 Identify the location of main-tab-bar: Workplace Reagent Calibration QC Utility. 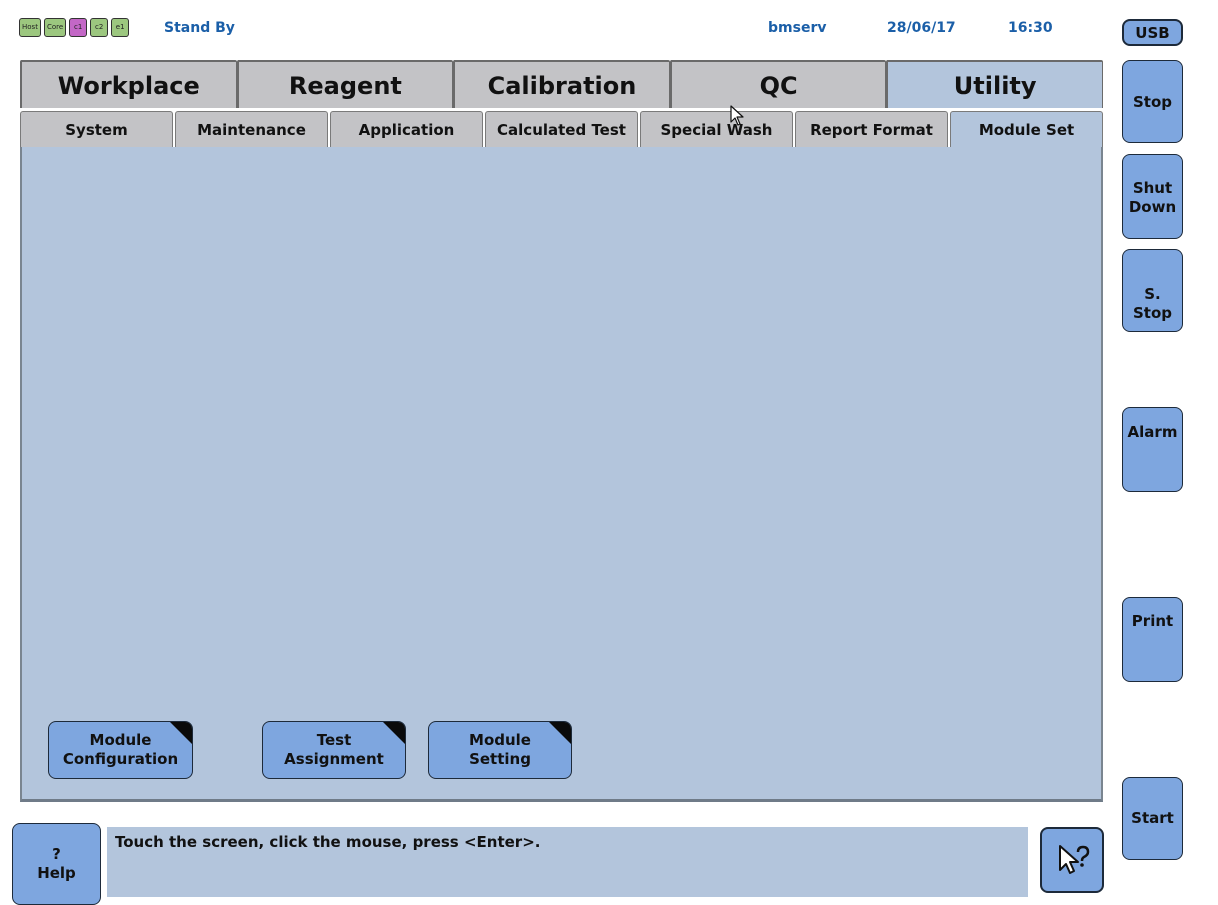
(561, 84).